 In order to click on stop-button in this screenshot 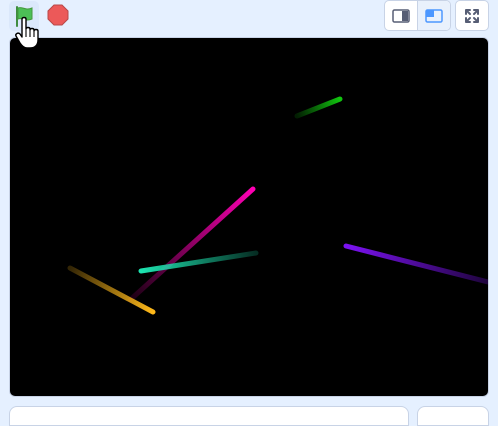, I will do `click(58, 15)`.